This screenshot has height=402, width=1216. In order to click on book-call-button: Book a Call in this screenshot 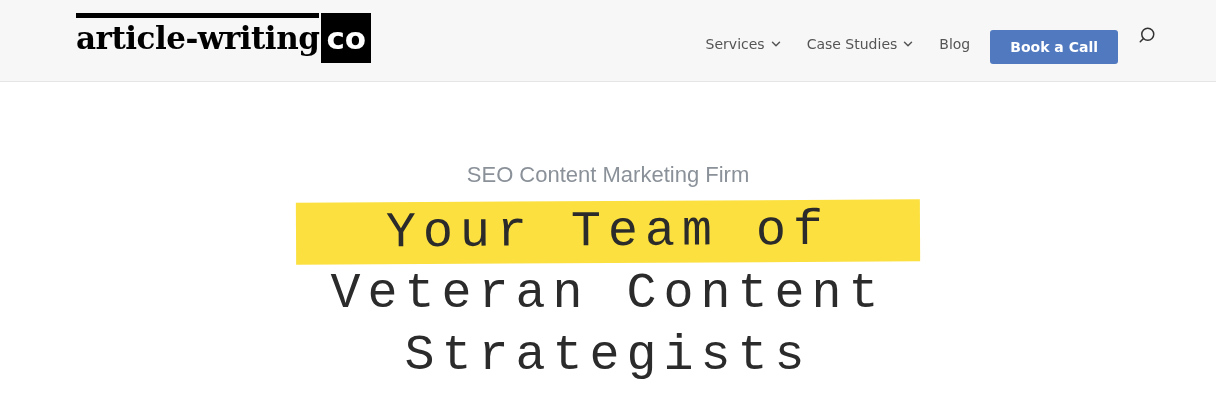, I will do `click(1054, 47)`.